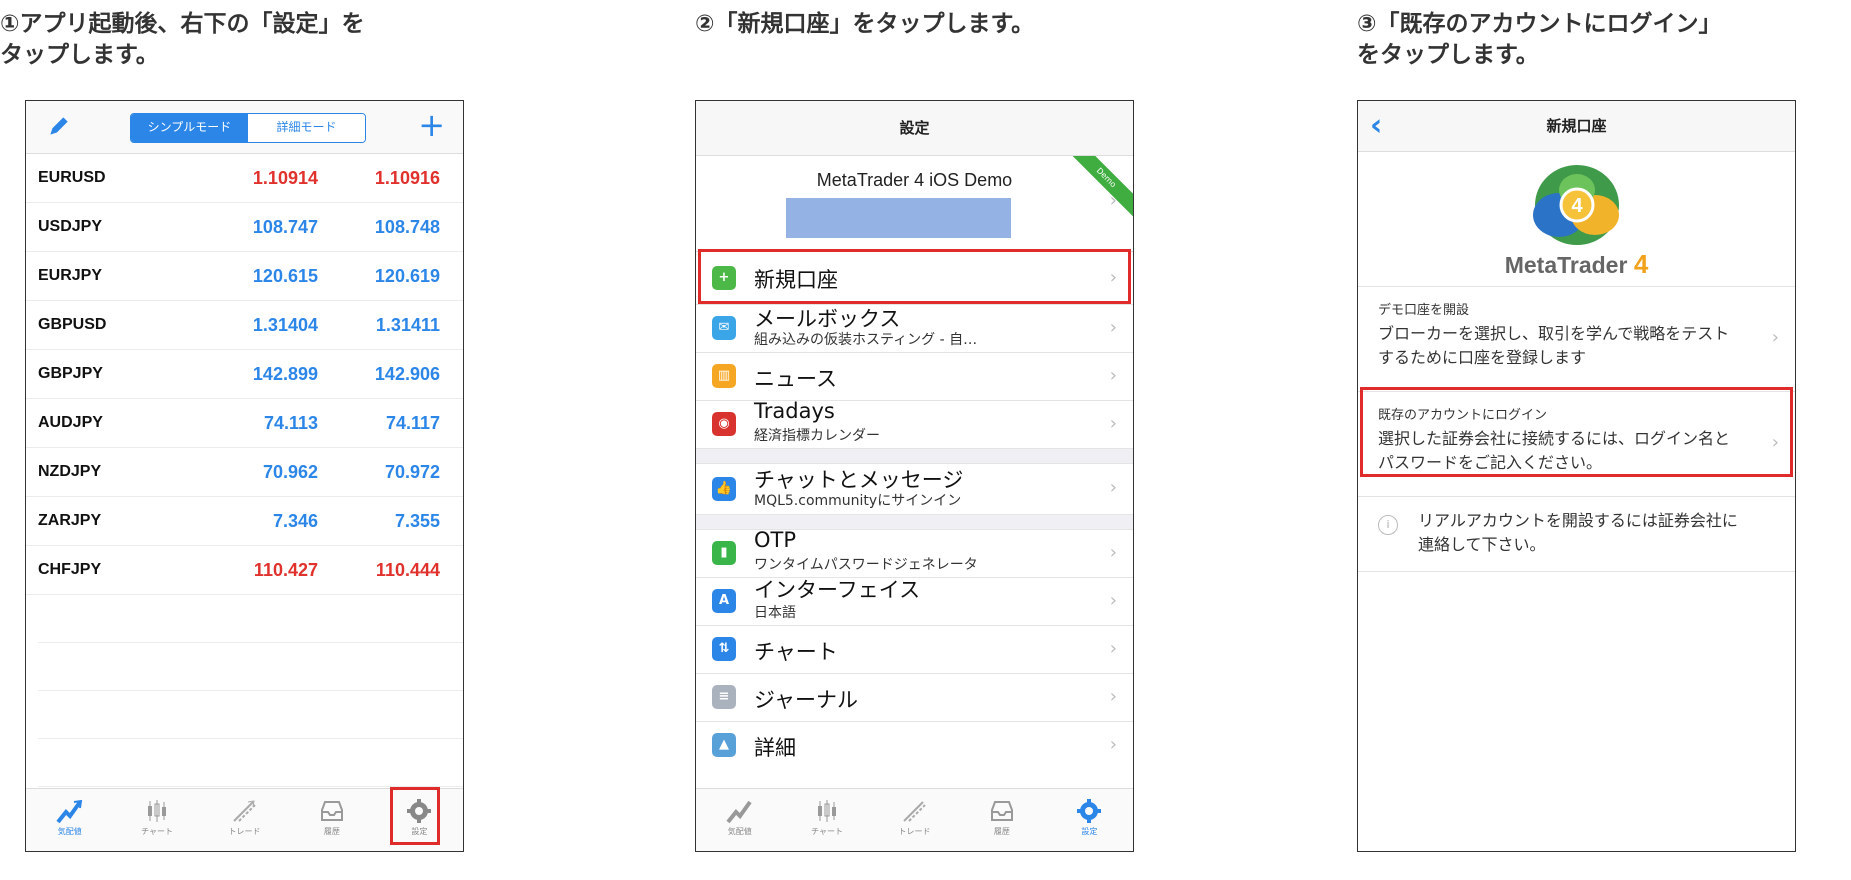 Image resolution: width=1851 pixels, height=880 pixels. I want to click on quote-row: USDJPY 108.747 108.748, so click(244, 227).